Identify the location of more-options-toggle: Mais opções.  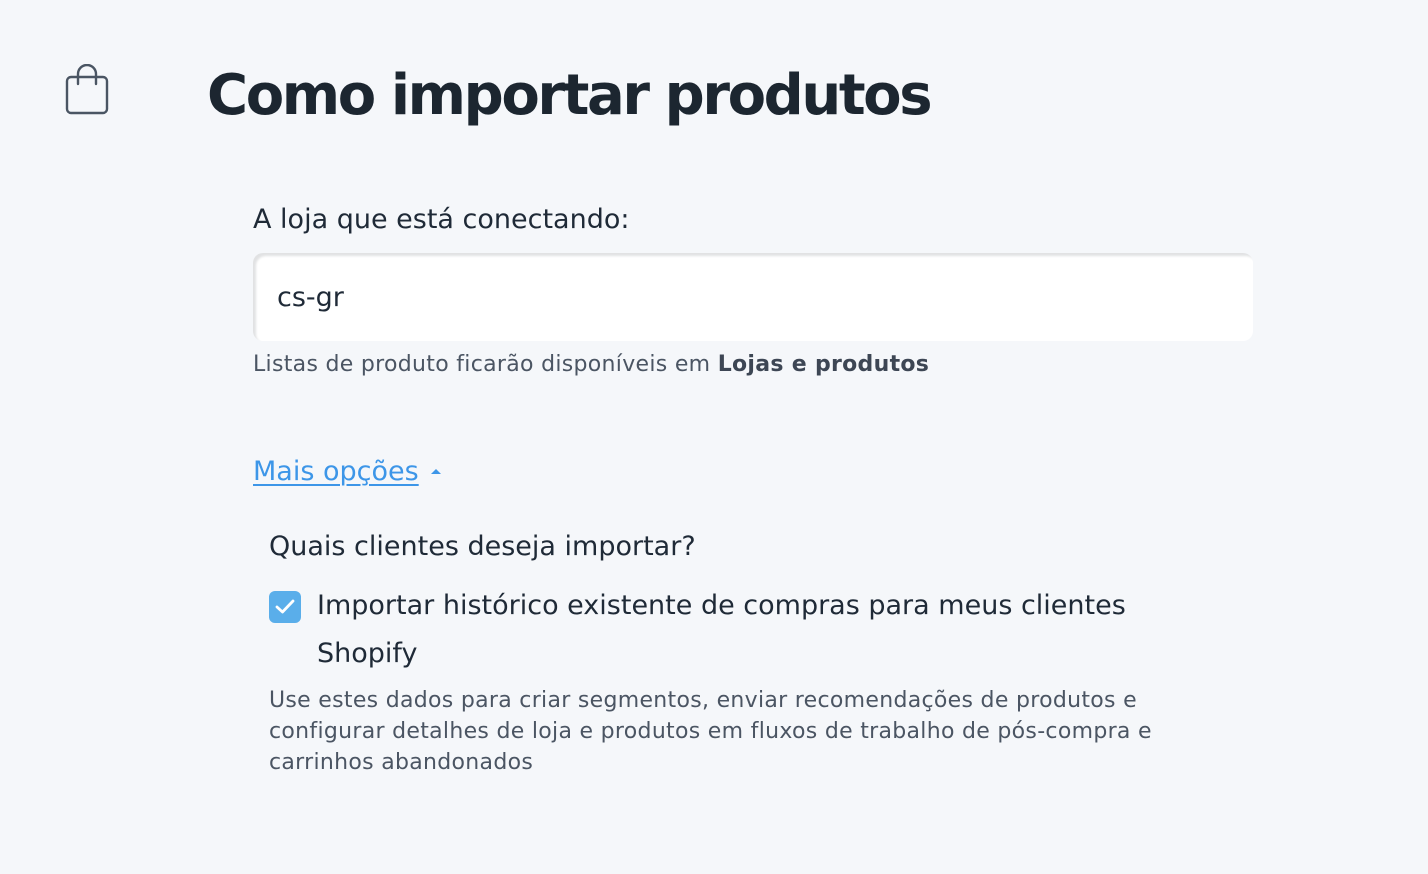
(347, 472).